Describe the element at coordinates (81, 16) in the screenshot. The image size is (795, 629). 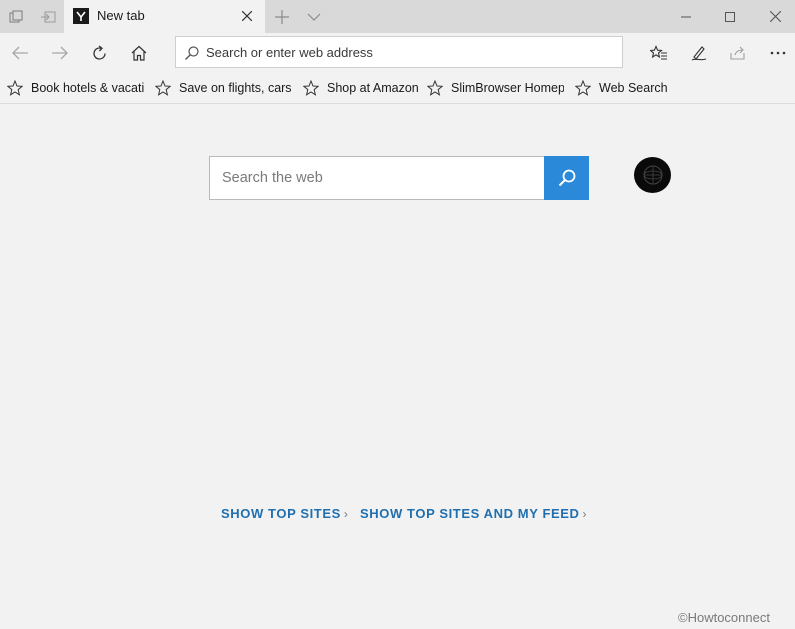
I see `tab-favicon-icon` at that location.